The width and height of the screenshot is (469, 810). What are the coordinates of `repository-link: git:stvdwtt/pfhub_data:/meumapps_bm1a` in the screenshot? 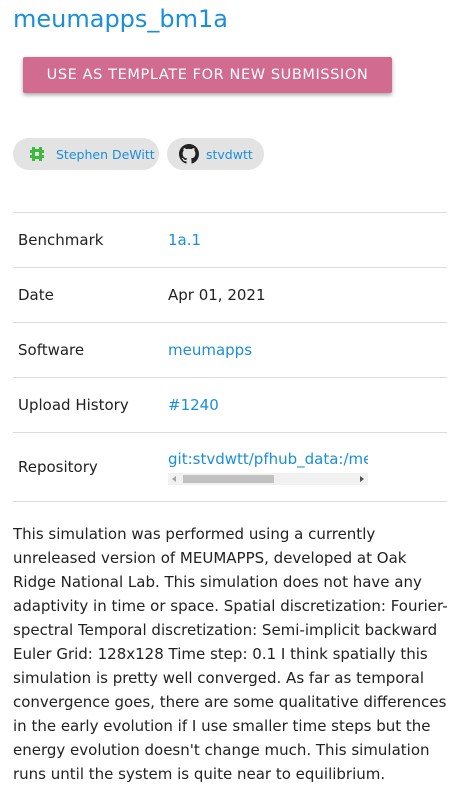 It's located at (268, 460).